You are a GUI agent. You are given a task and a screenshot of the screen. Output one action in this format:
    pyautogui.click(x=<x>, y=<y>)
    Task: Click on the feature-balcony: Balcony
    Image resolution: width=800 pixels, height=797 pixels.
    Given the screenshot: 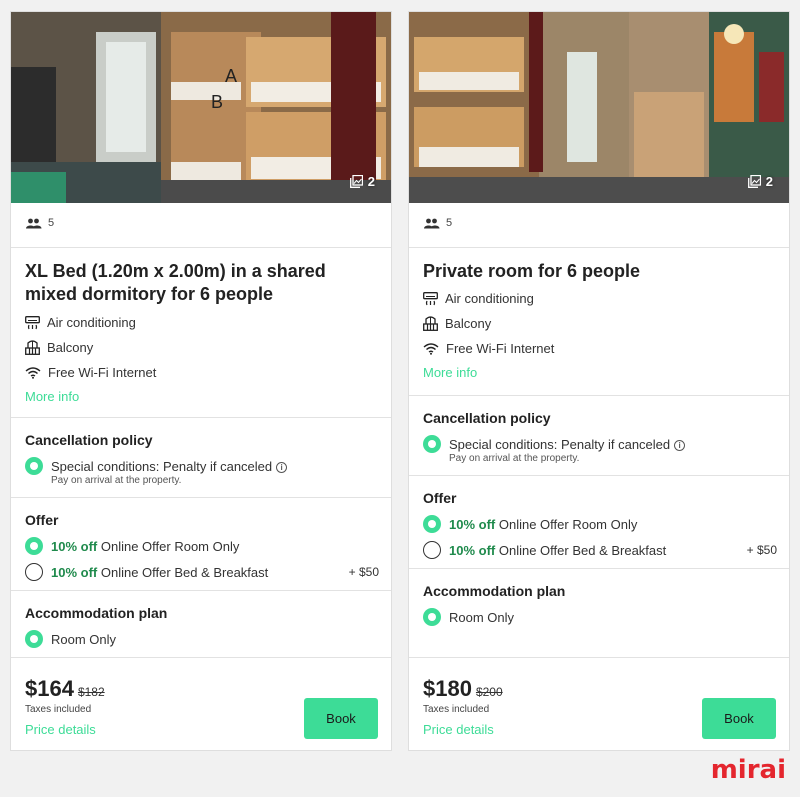 What is the action you would take?
    pyautogui.click(x=201, y=347)
    